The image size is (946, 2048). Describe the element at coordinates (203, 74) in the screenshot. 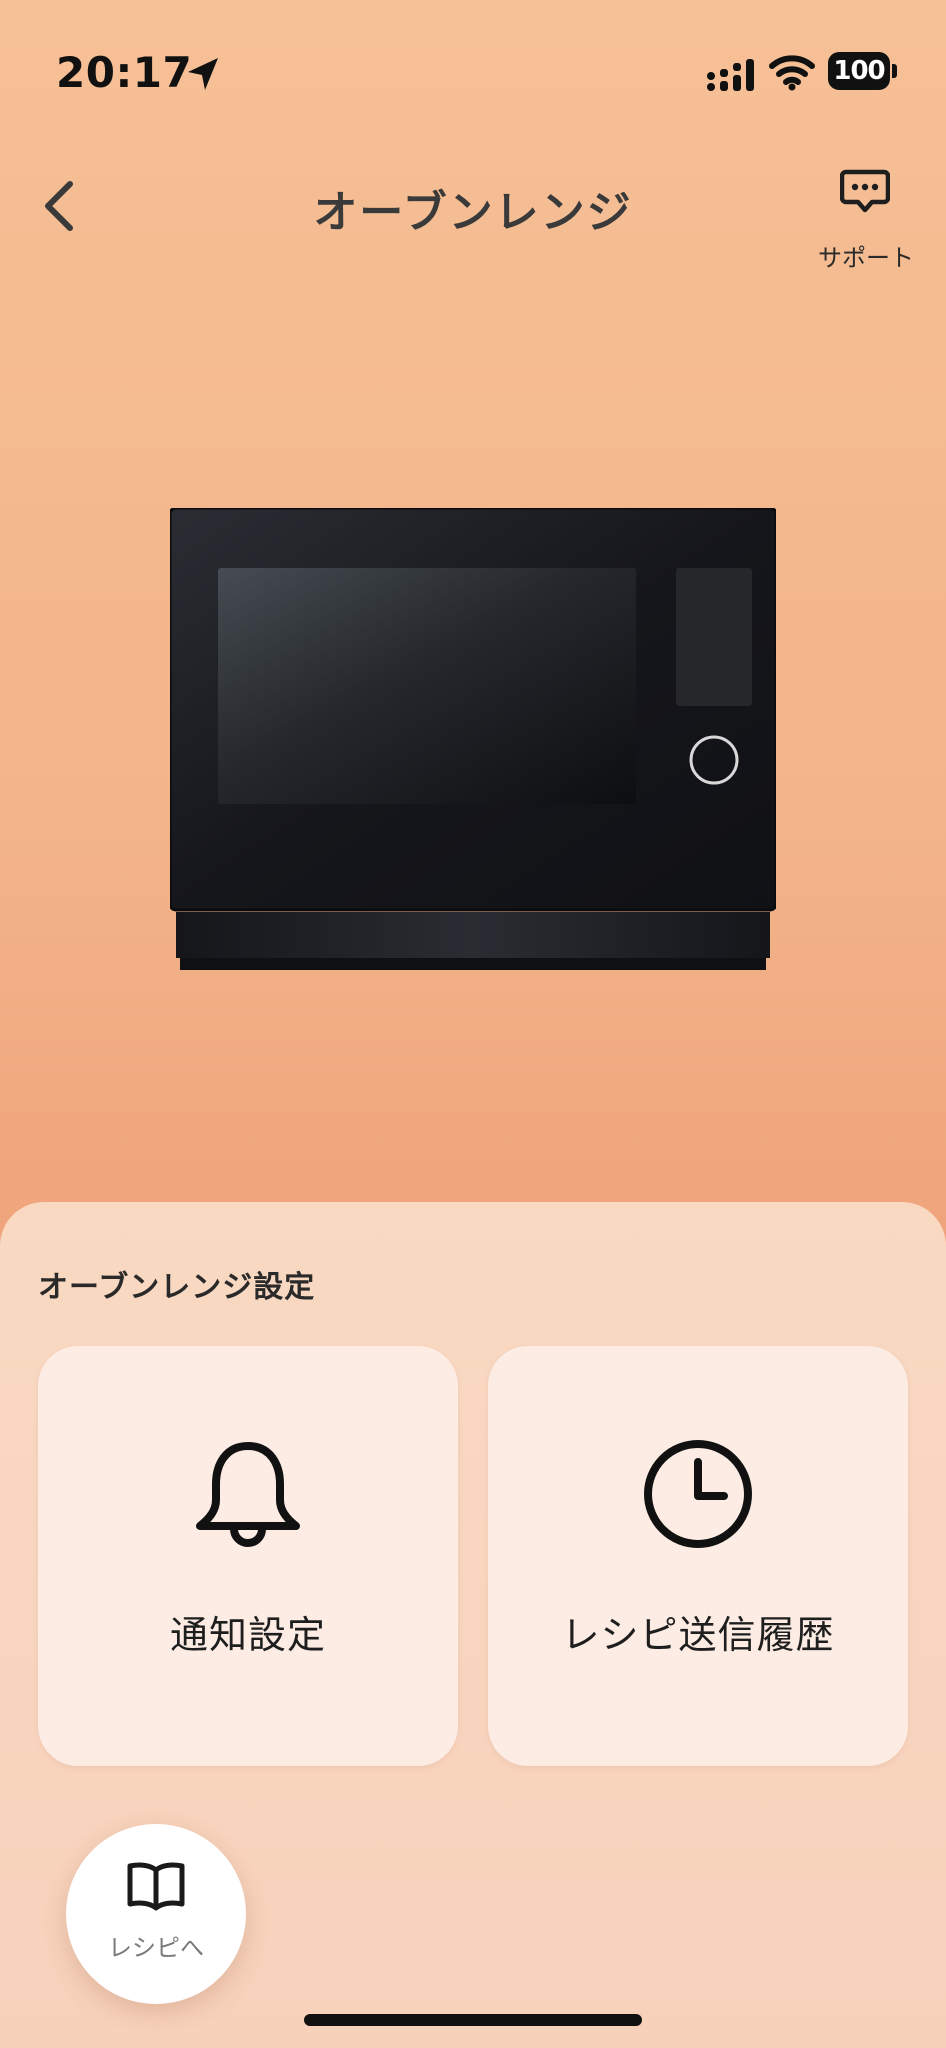

I see `location-arrow-icon` at that location.